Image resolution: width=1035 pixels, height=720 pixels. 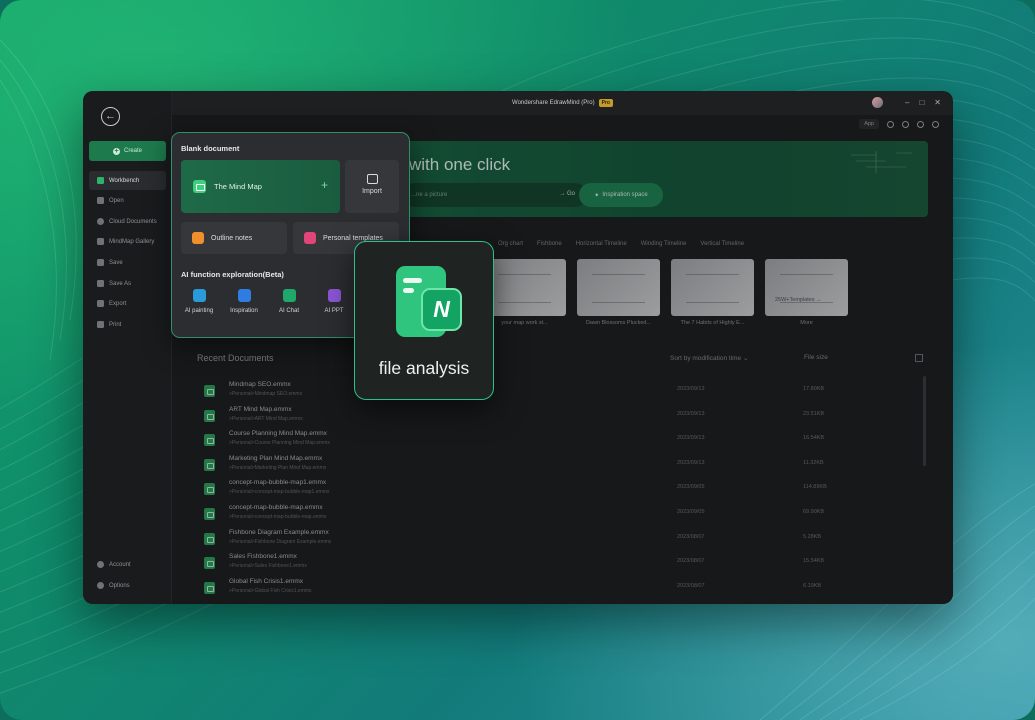 What do you see at coordinates (924, 421) in the screenshot?
I see `scrollbar` at bounding box center [924, 421].